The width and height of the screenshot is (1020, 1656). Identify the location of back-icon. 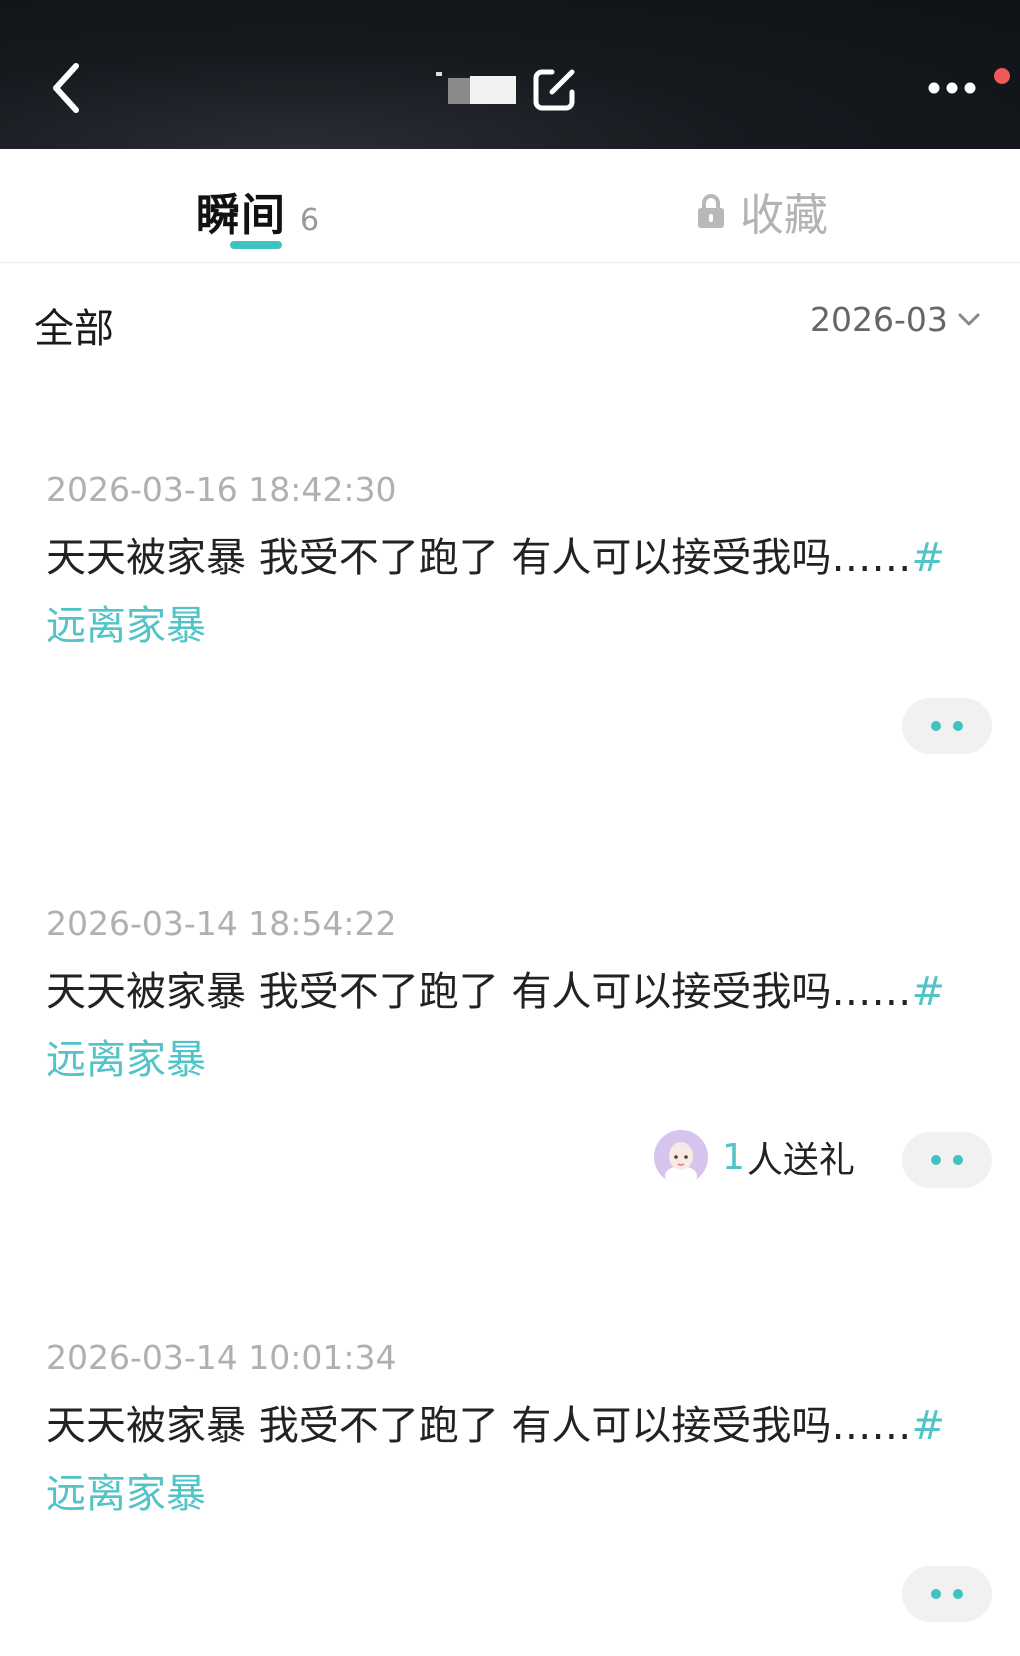
(66, 88).